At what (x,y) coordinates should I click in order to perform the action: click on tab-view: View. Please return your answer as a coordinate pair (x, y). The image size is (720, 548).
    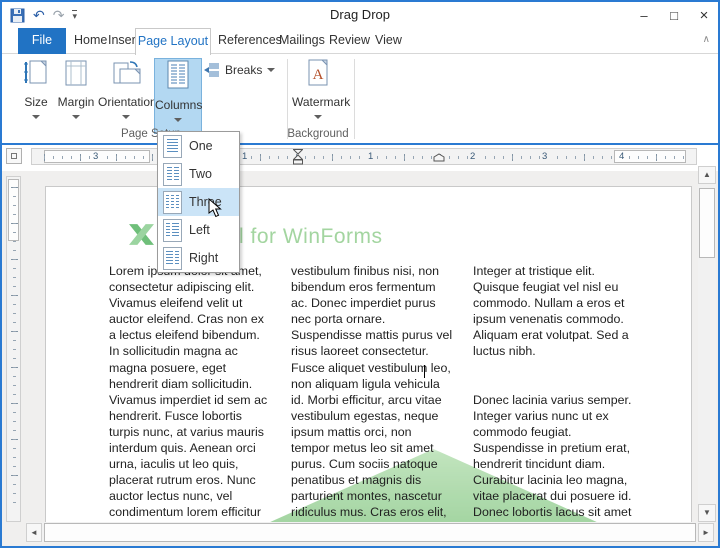
    Looking at the image, I should click on (388, 40).